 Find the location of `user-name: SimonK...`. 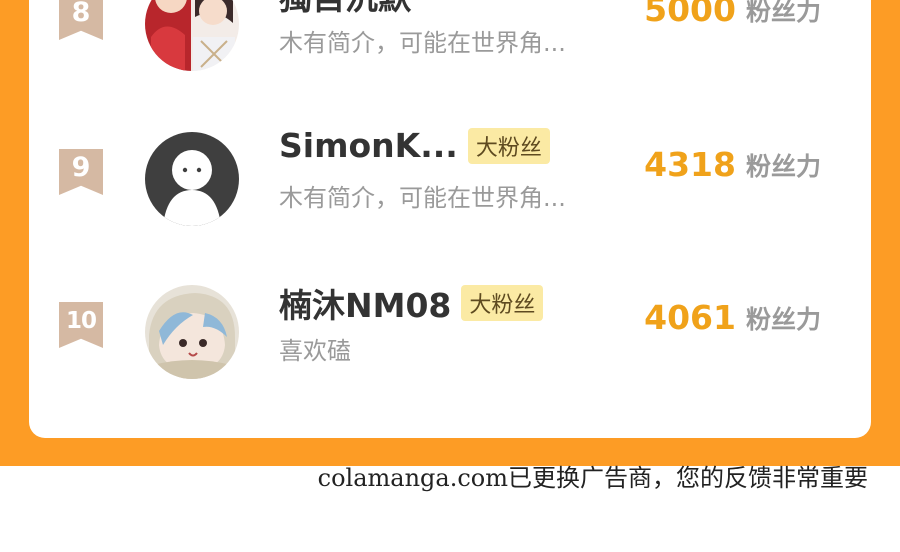

user-name: SimonK... is located at coordinates (368, 145).